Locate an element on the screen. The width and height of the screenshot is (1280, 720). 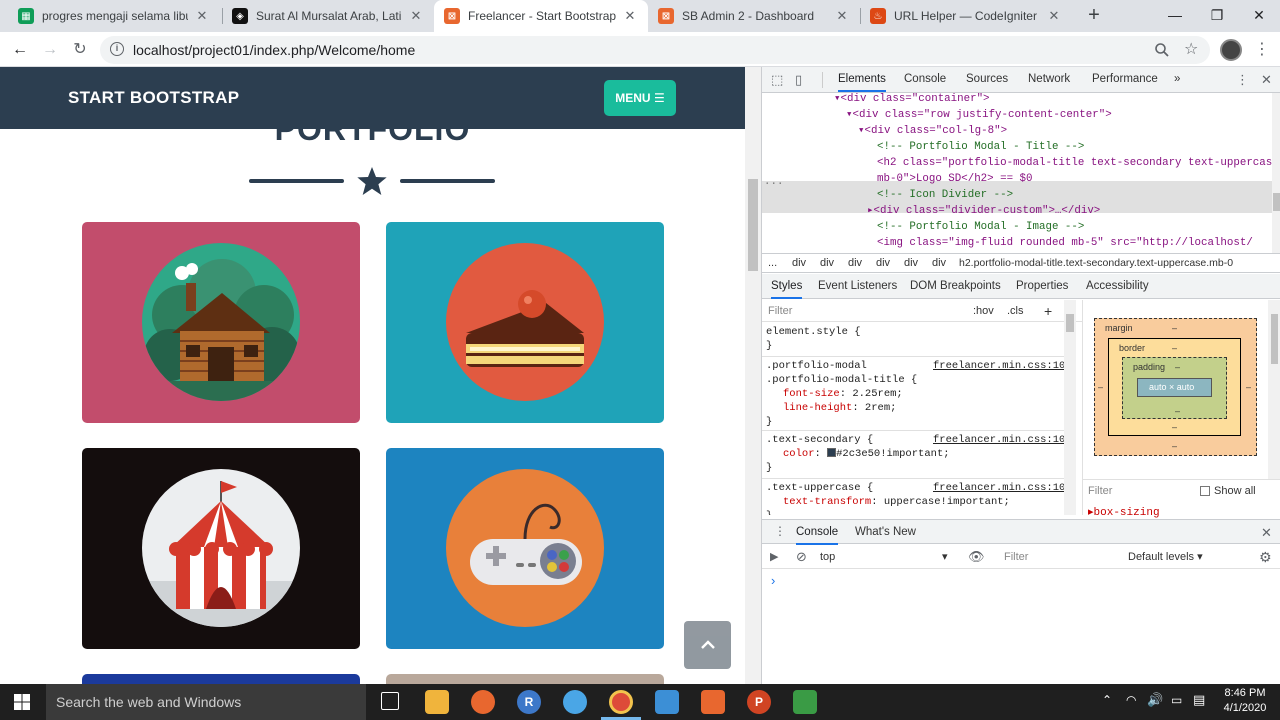
css-declaration: text-transform: uppercase!important; is located at coordinates (896, 502).